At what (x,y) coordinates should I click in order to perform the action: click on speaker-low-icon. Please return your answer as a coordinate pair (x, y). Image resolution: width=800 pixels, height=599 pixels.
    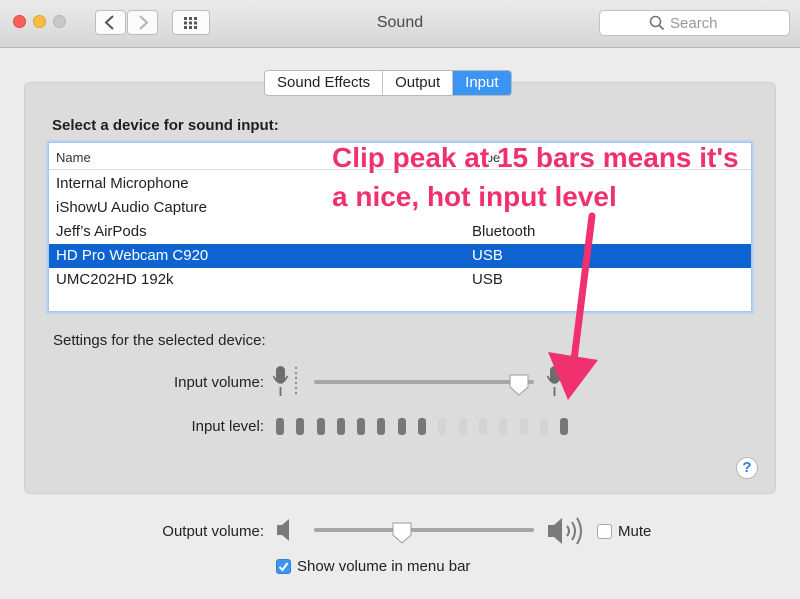
    Looking at the image, I should click on (283, 530).